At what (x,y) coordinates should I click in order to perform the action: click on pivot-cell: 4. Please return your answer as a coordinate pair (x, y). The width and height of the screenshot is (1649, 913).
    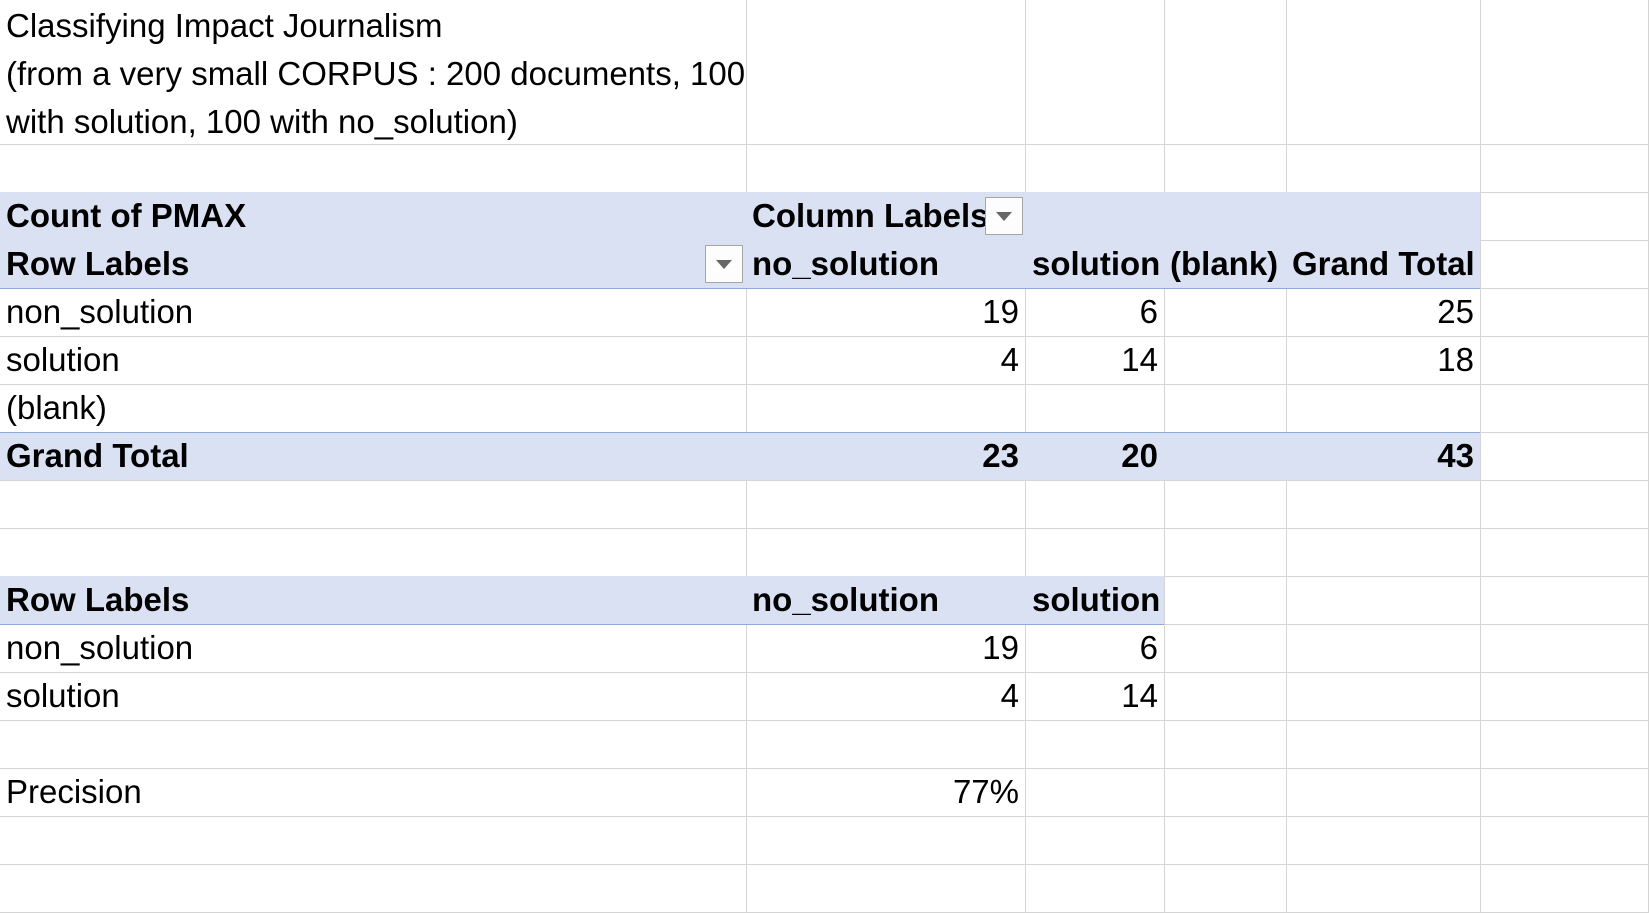
    Looking at the image, I should click on (885, 360).